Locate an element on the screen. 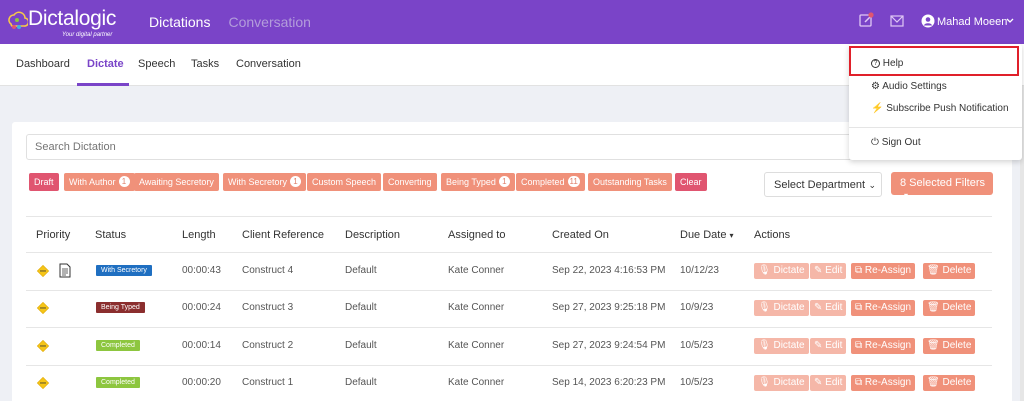 The width and height of the screenshot is (1024, 401). status-badge: With Secretory is located at coordinates (124, 270).